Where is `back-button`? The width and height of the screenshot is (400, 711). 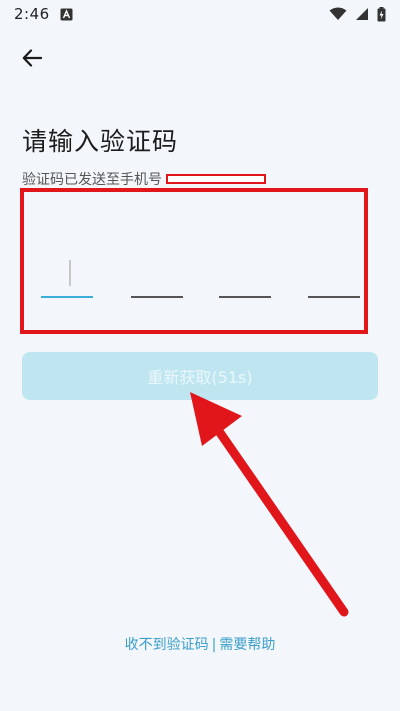 back-button is located at coordinates (32, 58).